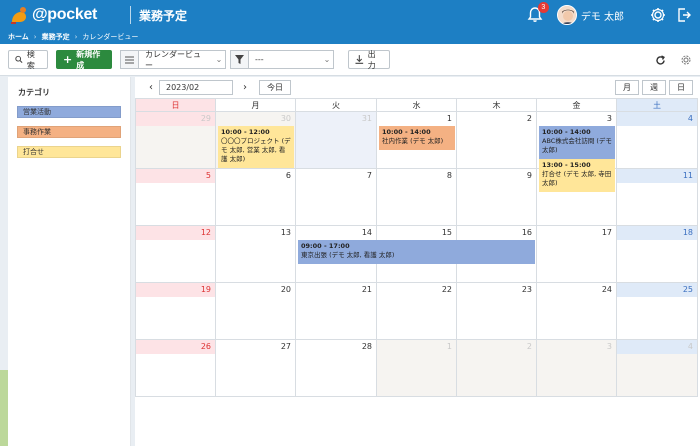  I want to click on calendar-event: 10:00 - 14:00 ABC株式会社訪問 (デモ 太郎), so click(577, 142).